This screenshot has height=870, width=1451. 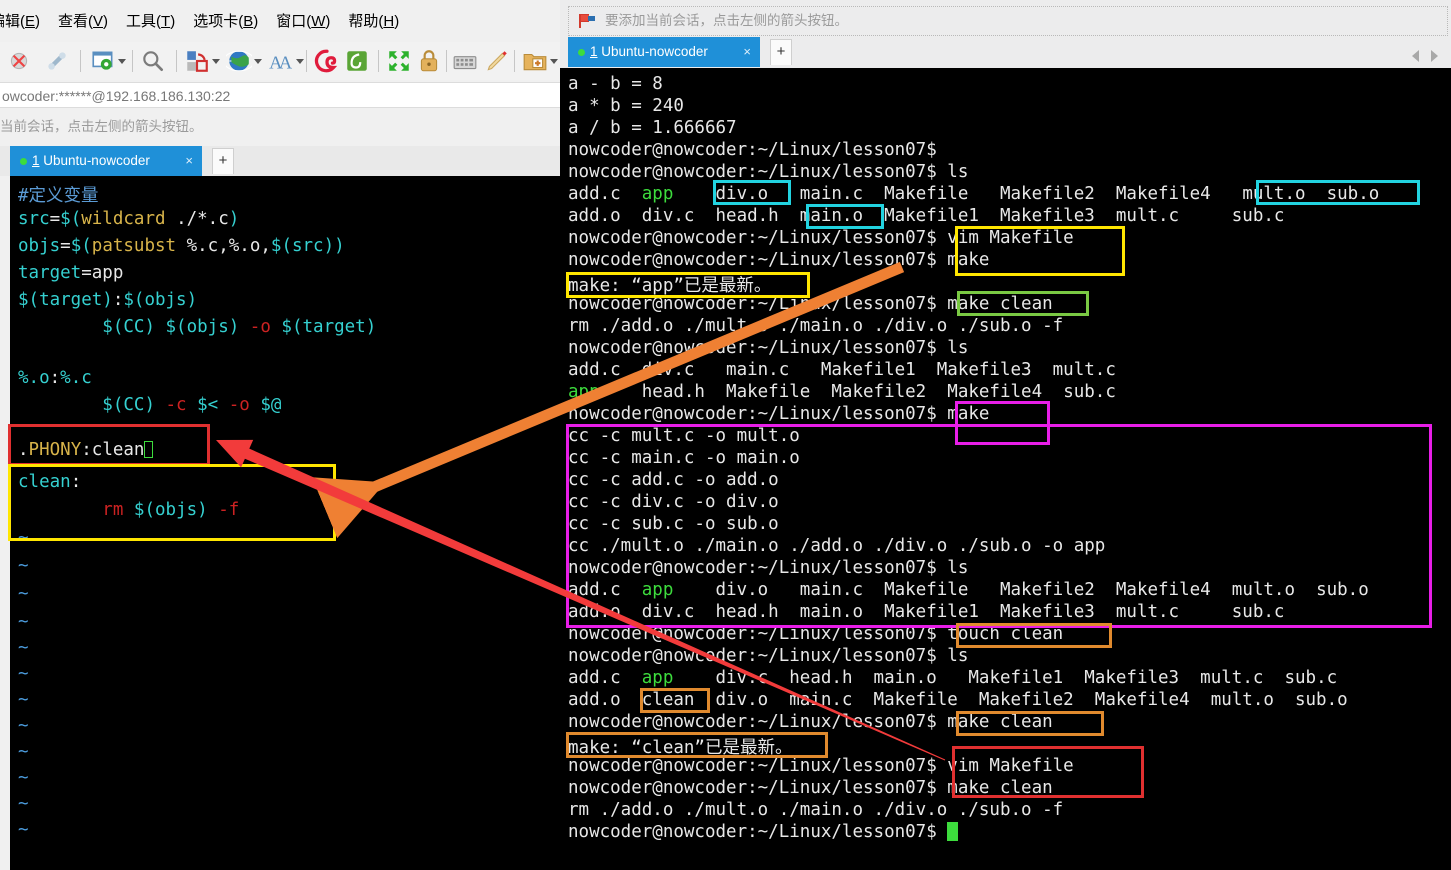 What do you see at coordinates (55, 378) in the screenshot?
I see `terminal-line: %.o:%.c` at bounding box center [55, 378].